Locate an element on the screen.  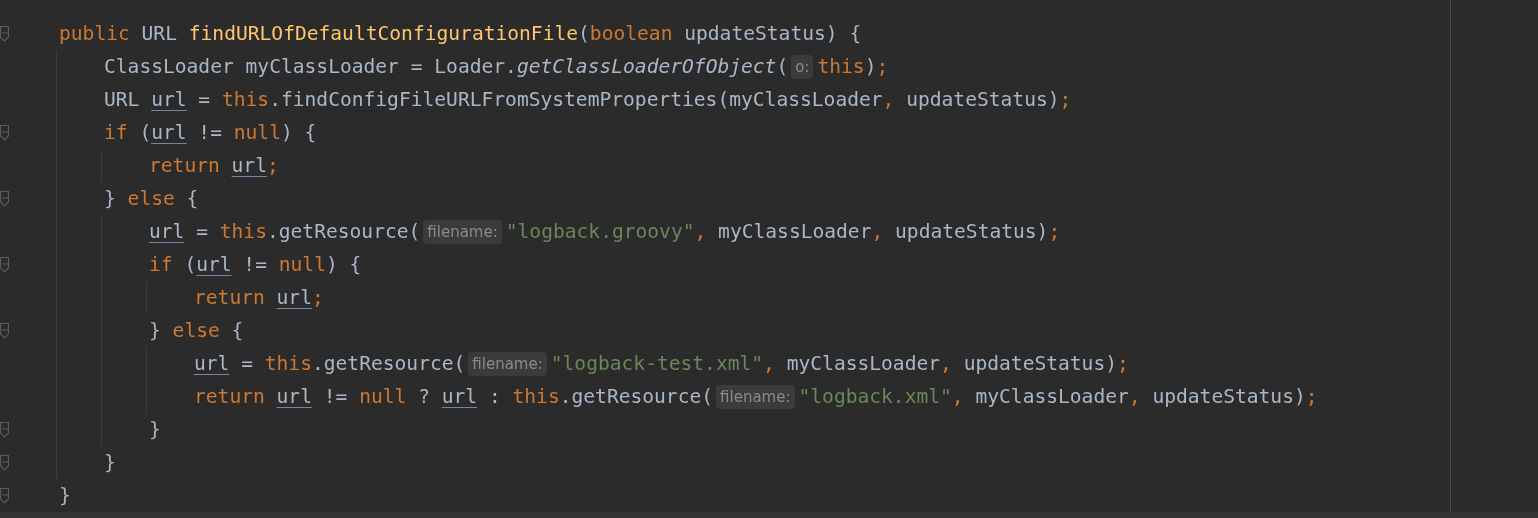
code-text: ) is located at coordinates (870, 67).